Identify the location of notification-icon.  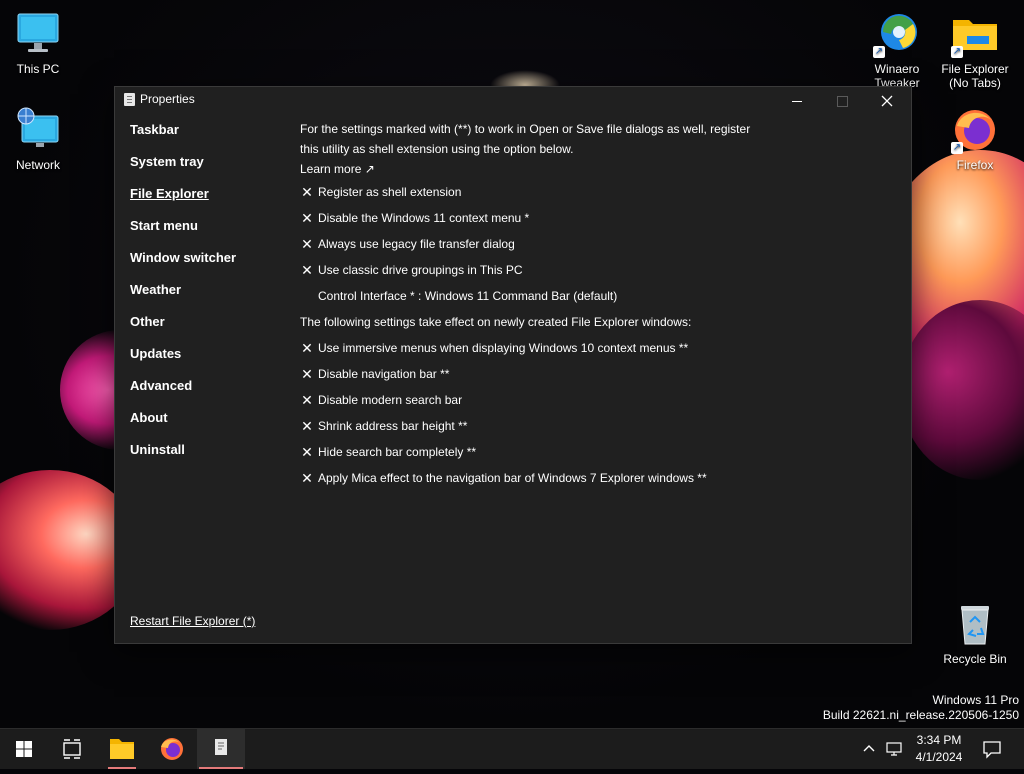
(992, 750).